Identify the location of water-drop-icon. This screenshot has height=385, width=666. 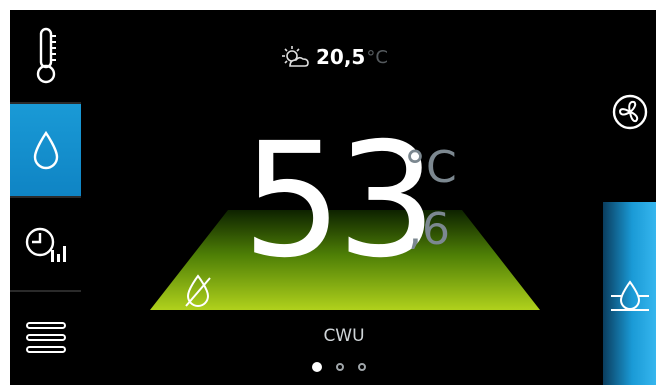
(45, 150).